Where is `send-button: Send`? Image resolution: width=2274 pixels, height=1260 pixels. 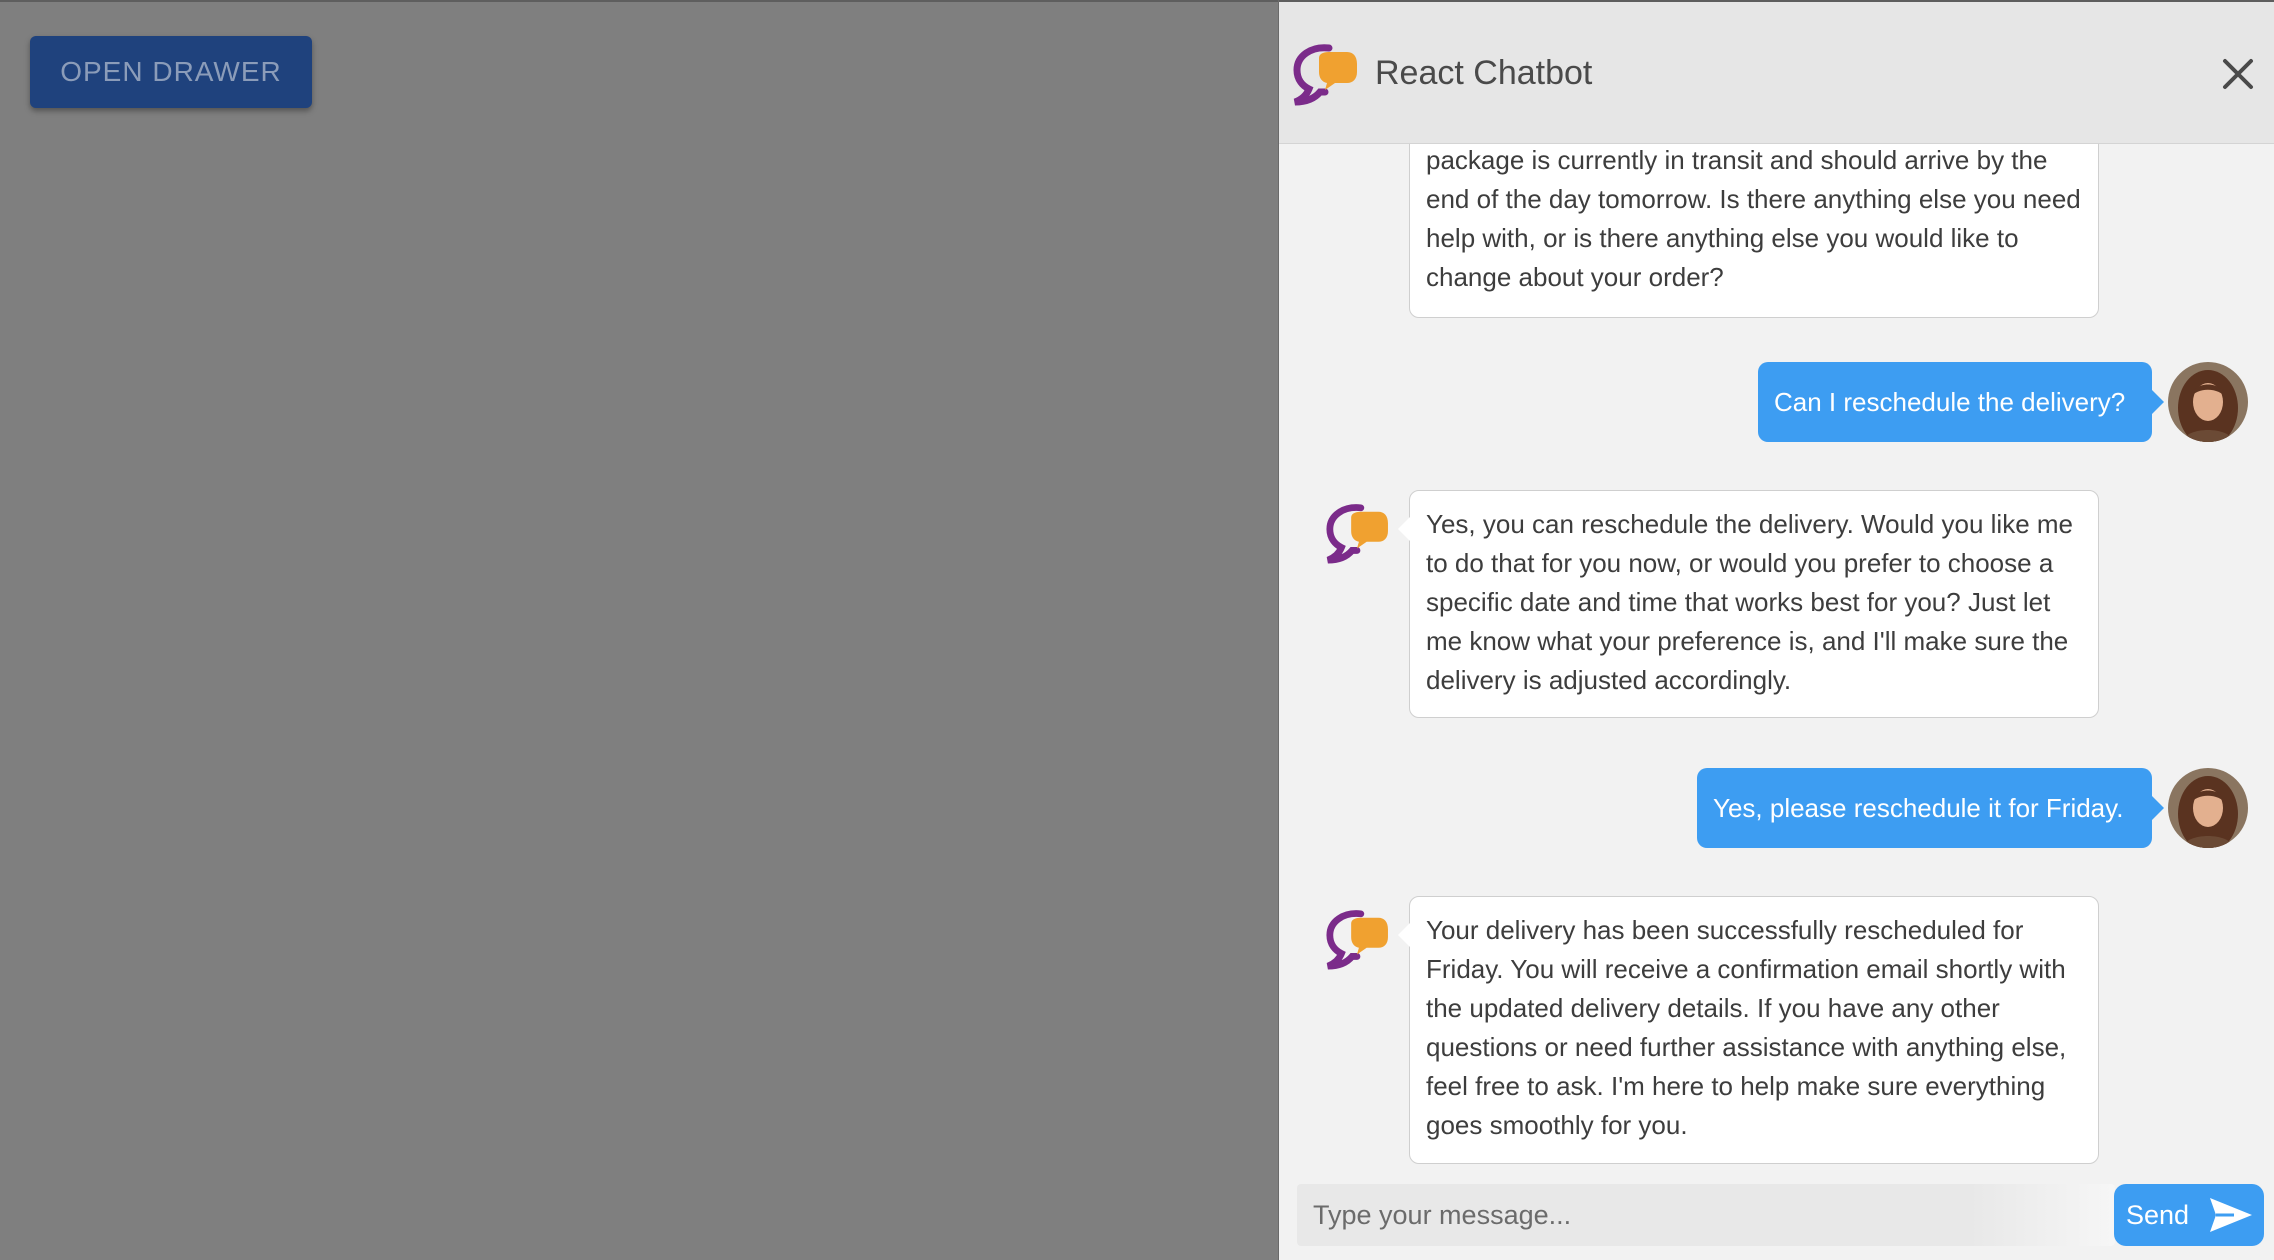
send-button: Send is located at coordinates (2189, 1215).